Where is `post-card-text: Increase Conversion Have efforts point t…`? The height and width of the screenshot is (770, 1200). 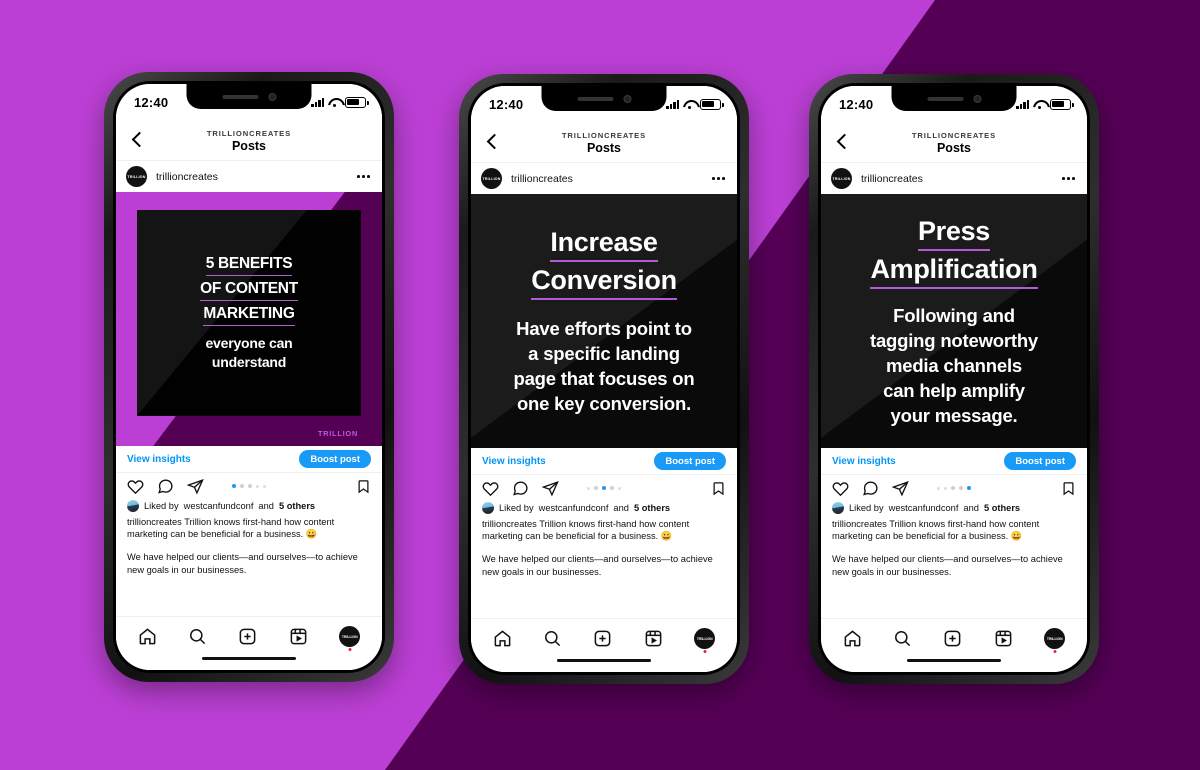
post-card-text: Increase Conversion Have efforts point t… is located at coordinates (604, 321).